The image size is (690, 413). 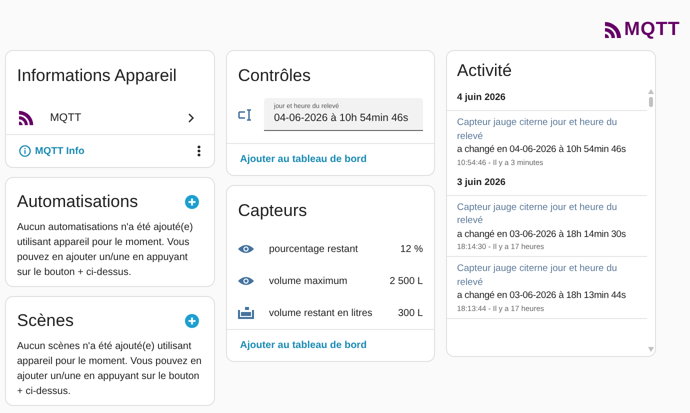 What do you see at coordinates (191, 118) in the screenshot?
I see `chevron-icon` at bounding box center [191, 118].